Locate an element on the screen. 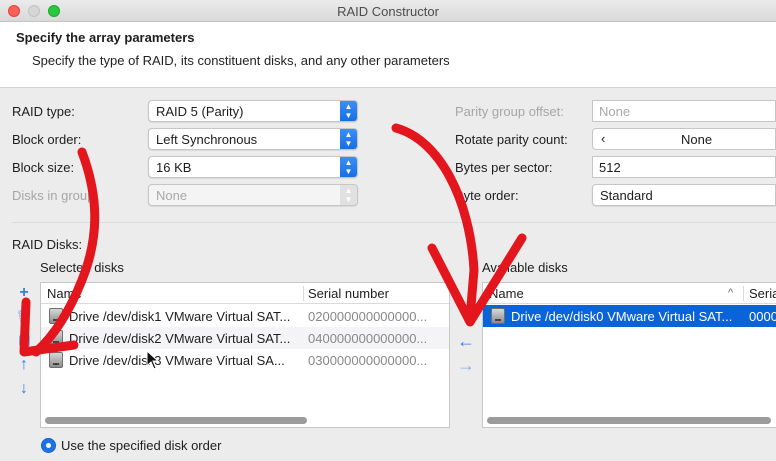 The width and height of the screenshot is (776, 461). disk-info-button is located at coordinates (24, 341).